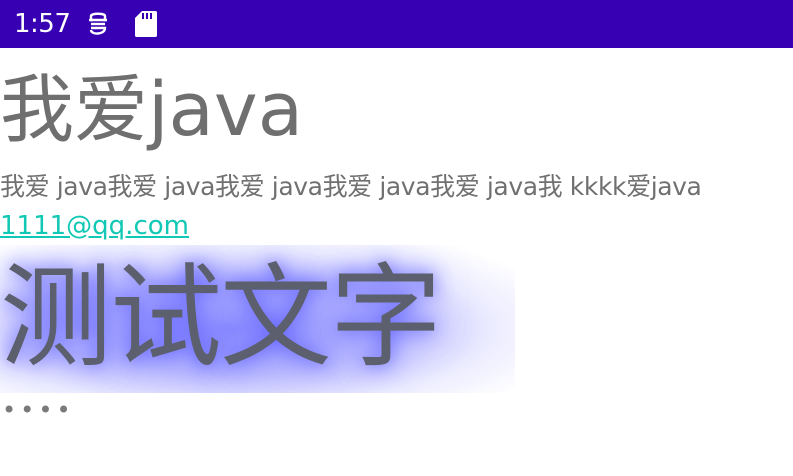 The height and width of the screenshot is (476, 793). Describe the element at coordinates (146, 24) in the screenshot. I see `sd-card-icon` at that location.